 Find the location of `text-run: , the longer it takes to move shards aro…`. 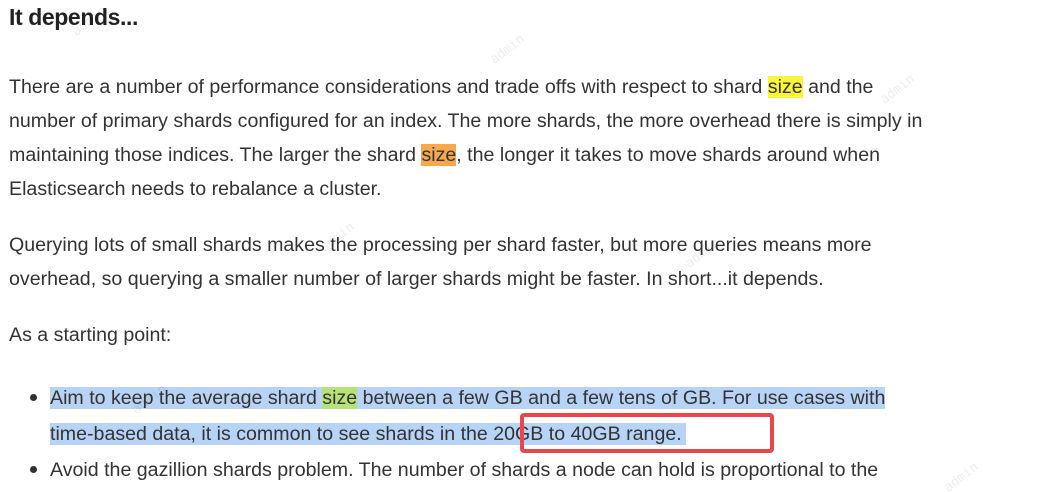

text-run: , the longer it takes to move shards aro… is located at coordinates (668, 155).